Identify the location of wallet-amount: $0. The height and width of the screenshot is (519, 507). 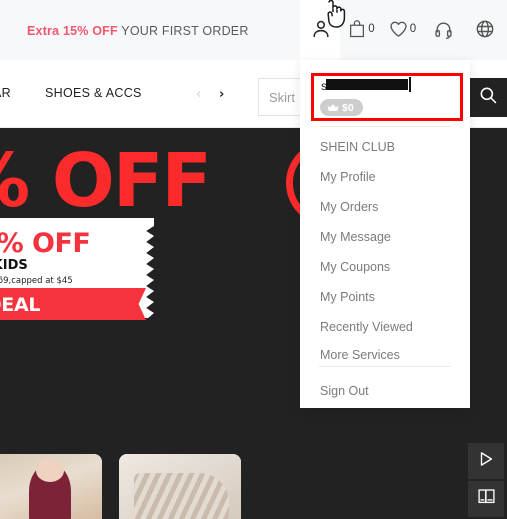
(348, 107).